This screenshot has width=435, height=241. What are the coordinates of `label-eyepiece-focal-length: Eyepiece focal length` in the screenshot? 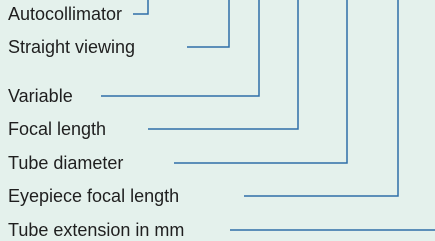 It's located at (94, 196).